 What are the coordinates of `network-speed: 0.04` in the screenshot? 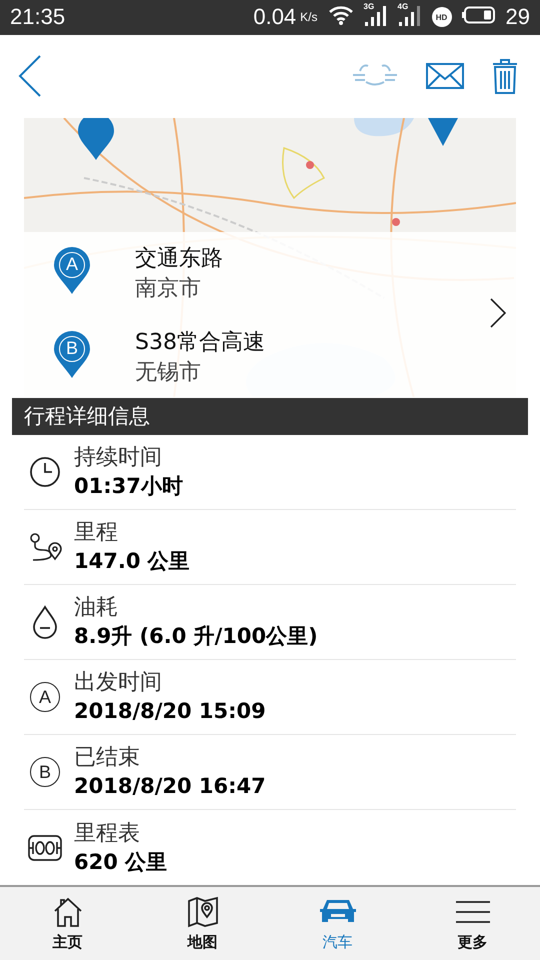 It's located at (274, 17).